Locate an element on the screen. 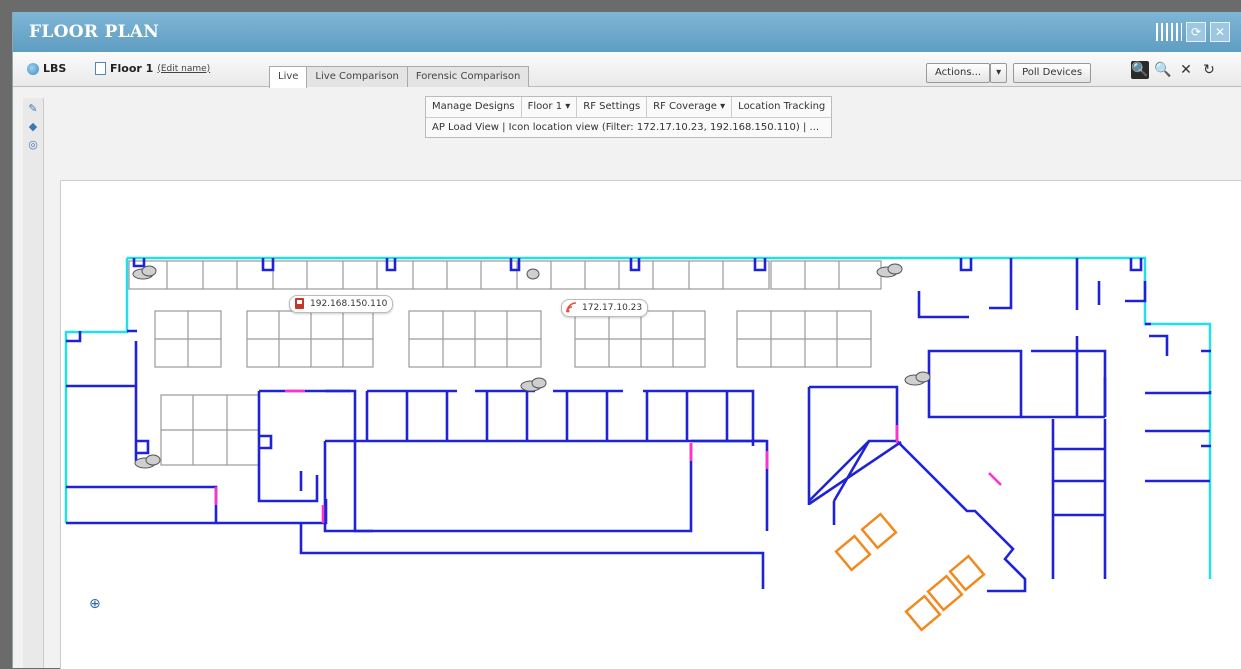  pan-icon: ↻ is located at coordinates (1209, 70).